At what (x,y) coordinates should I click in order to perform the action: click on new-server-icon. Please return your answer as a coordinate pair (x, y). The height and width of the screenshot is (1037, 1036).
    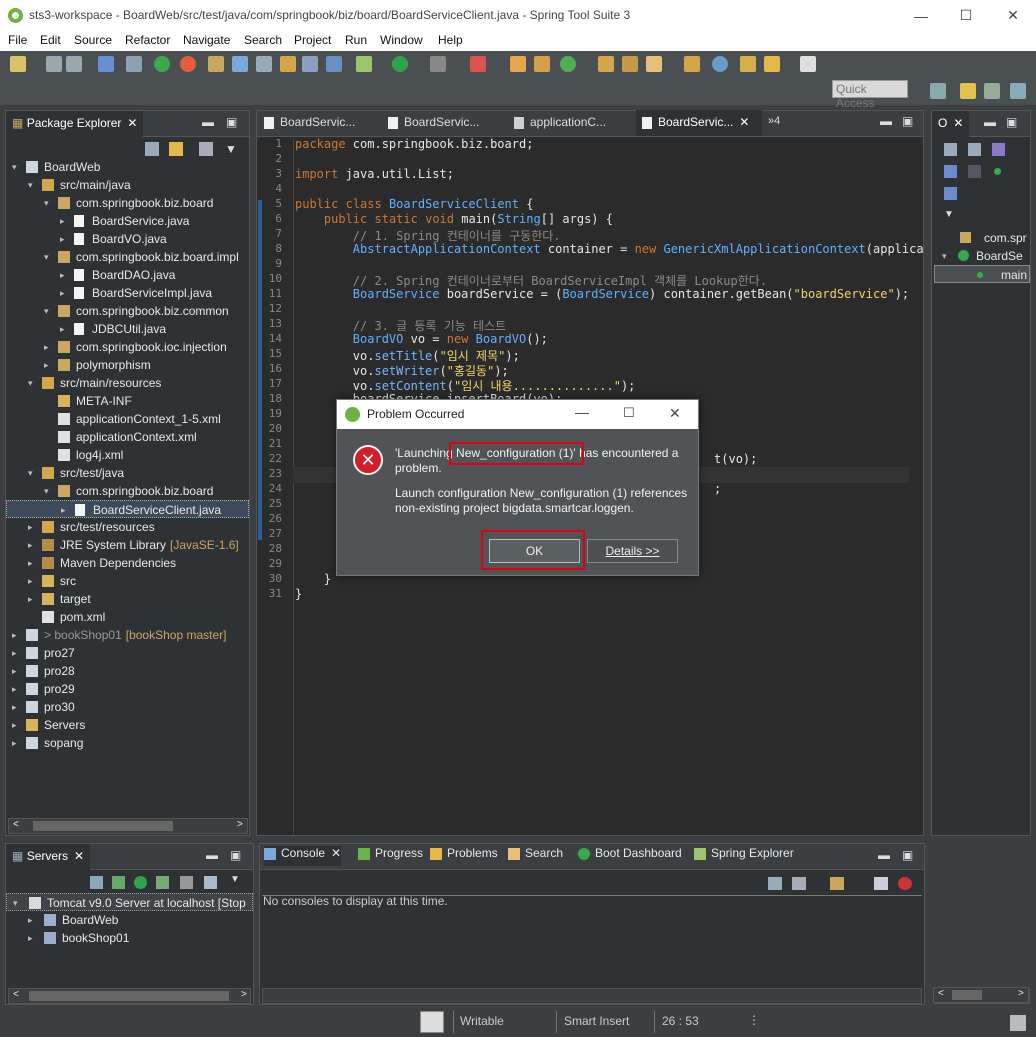
    Looking at the image, I should click on (96, 882).